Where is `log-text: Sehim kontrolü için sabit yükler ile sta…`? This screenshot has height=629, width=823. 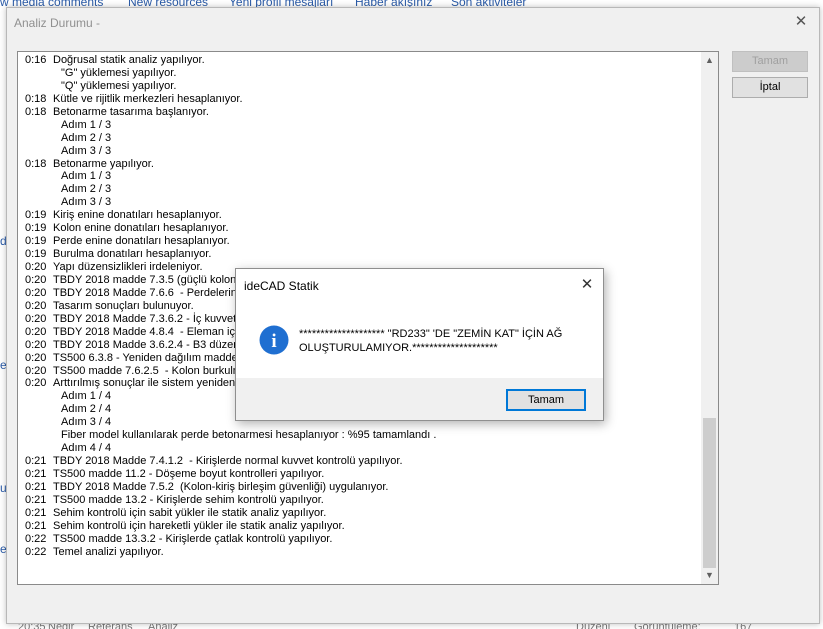
log-text: Sehim kontrolü için sabit yükler ile sta… is located at coordinates (190, 512).